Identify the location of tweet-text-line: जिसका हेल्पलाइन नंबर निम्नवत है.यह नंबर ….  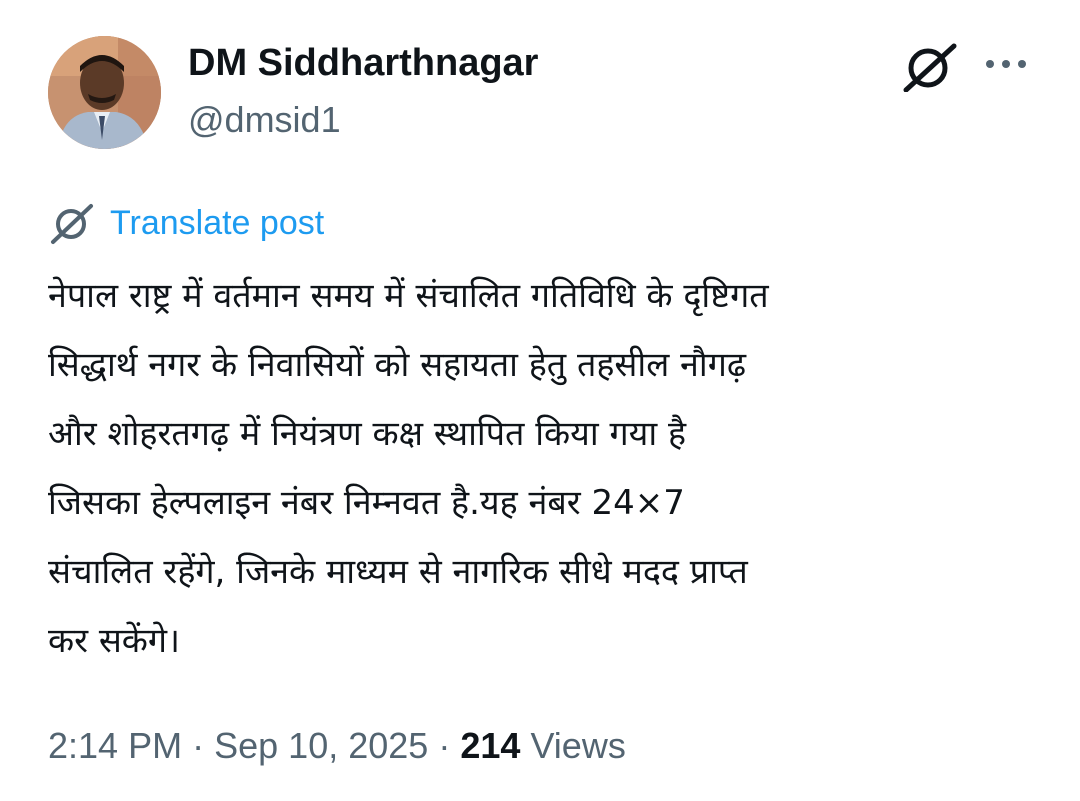
(366, 503).